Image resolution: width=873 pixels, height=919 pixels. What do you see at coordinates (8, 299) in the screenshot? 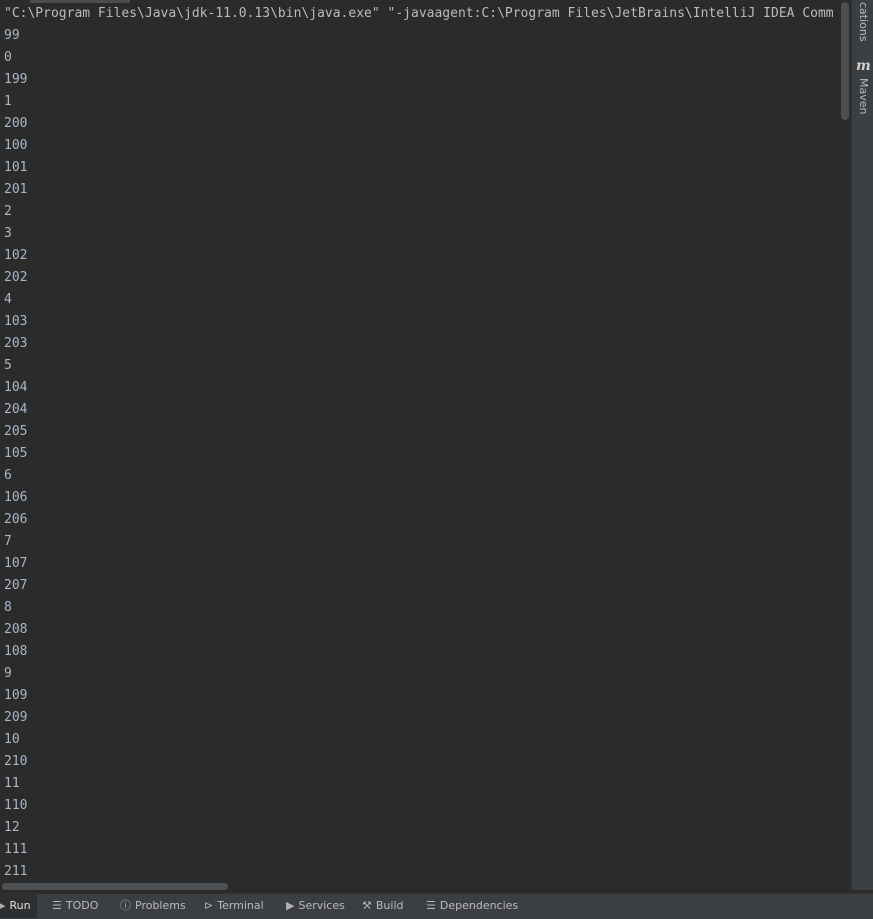
I see `console-output-line: 4` at bounding box center [8, 299].